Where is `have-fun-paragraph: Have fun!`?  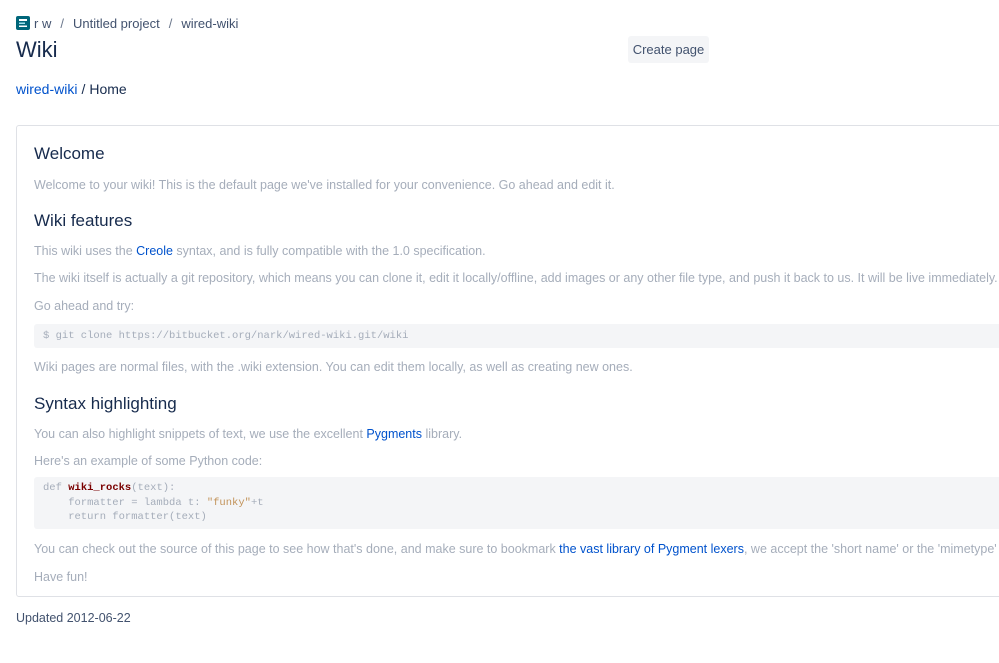 have-fun-paragraph: Have fun! is located at coordinates (61, 577).